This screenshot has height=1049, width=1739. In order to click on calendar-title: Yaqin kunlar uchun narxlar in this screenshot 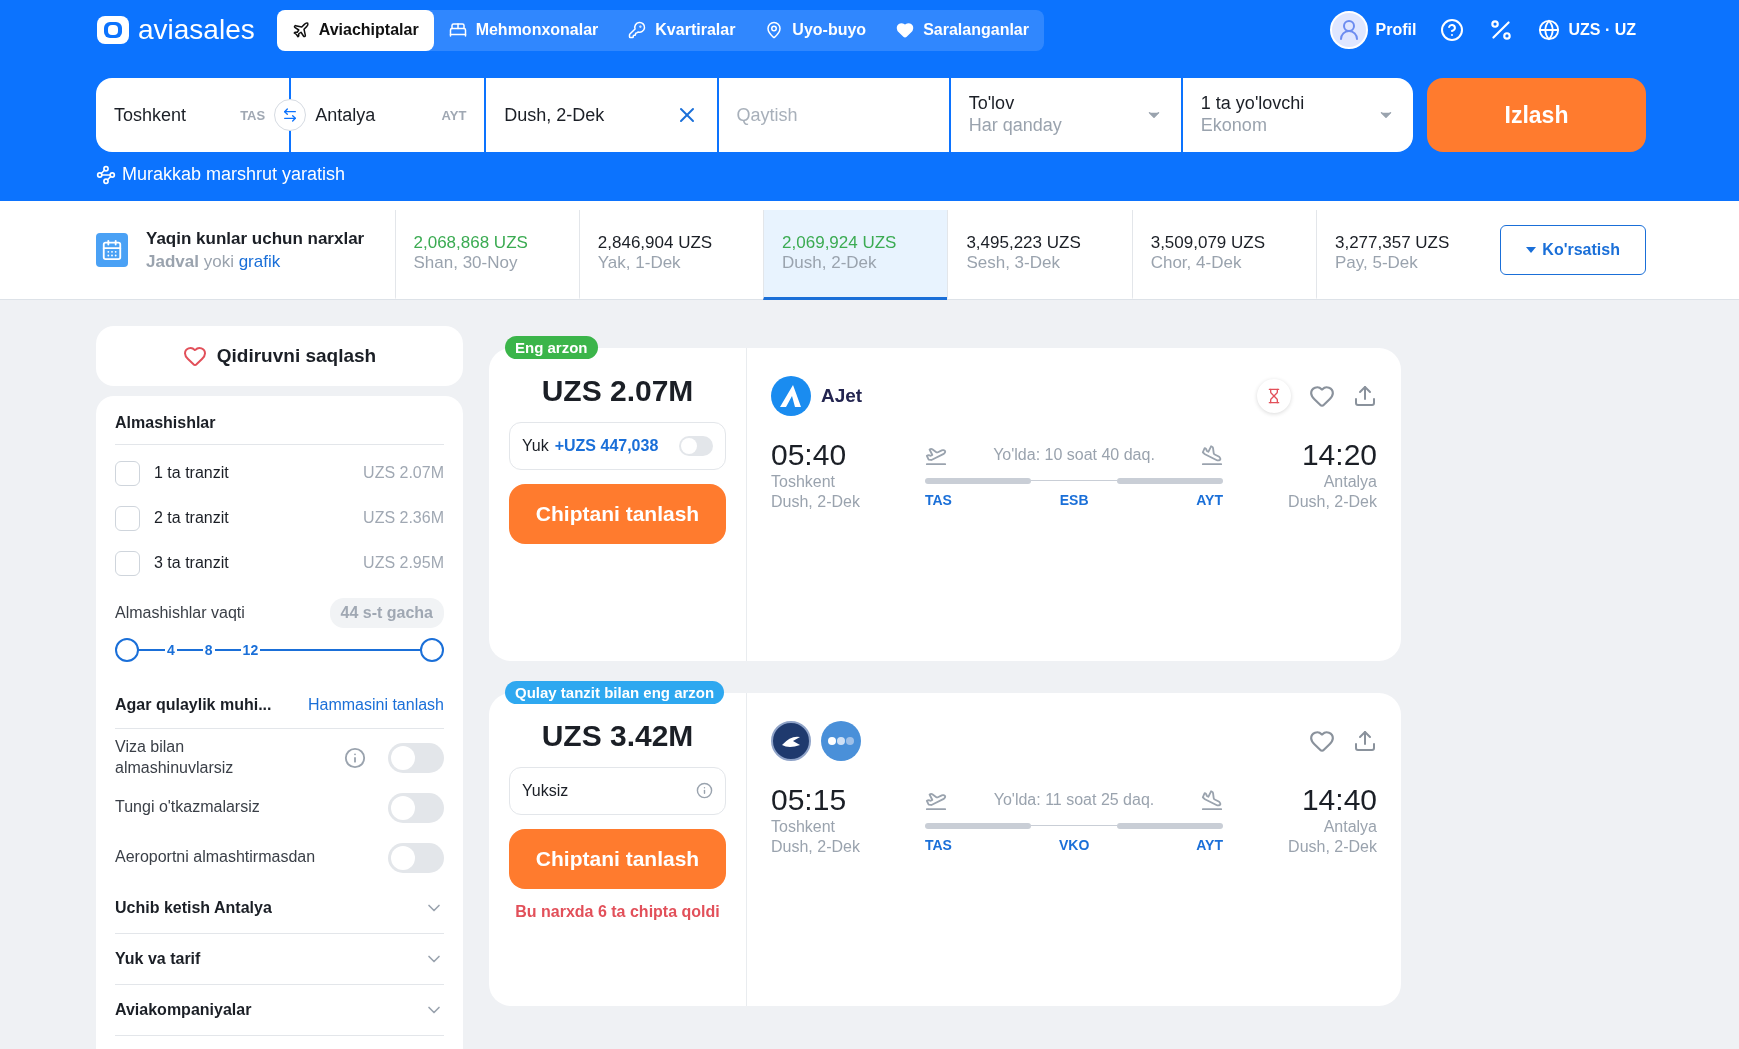, I will do `click(255, 238)`.